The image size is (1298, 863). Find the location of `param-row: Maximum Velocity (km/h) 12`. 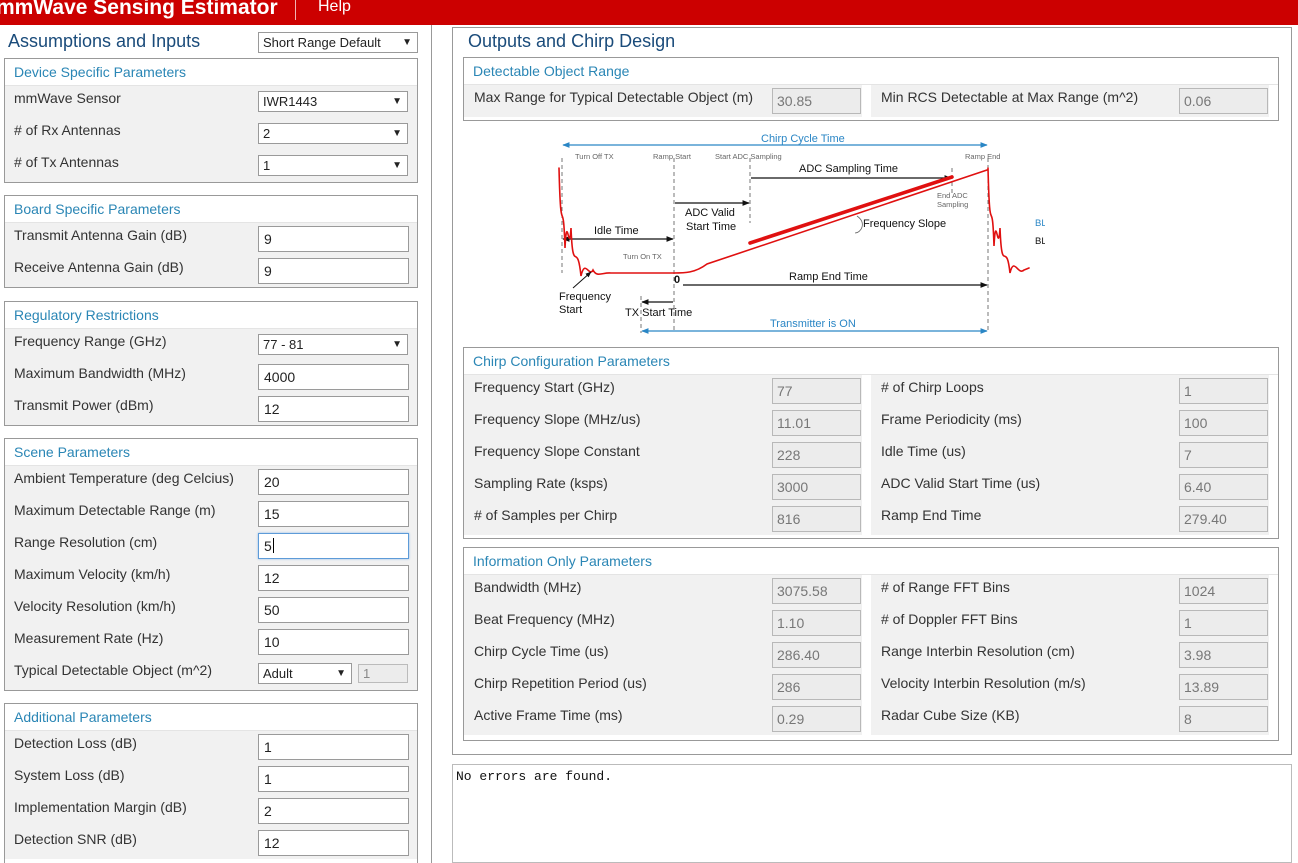

param-row: Maximum Velocity (km/h) 12 is located at coordinates (211, 578).